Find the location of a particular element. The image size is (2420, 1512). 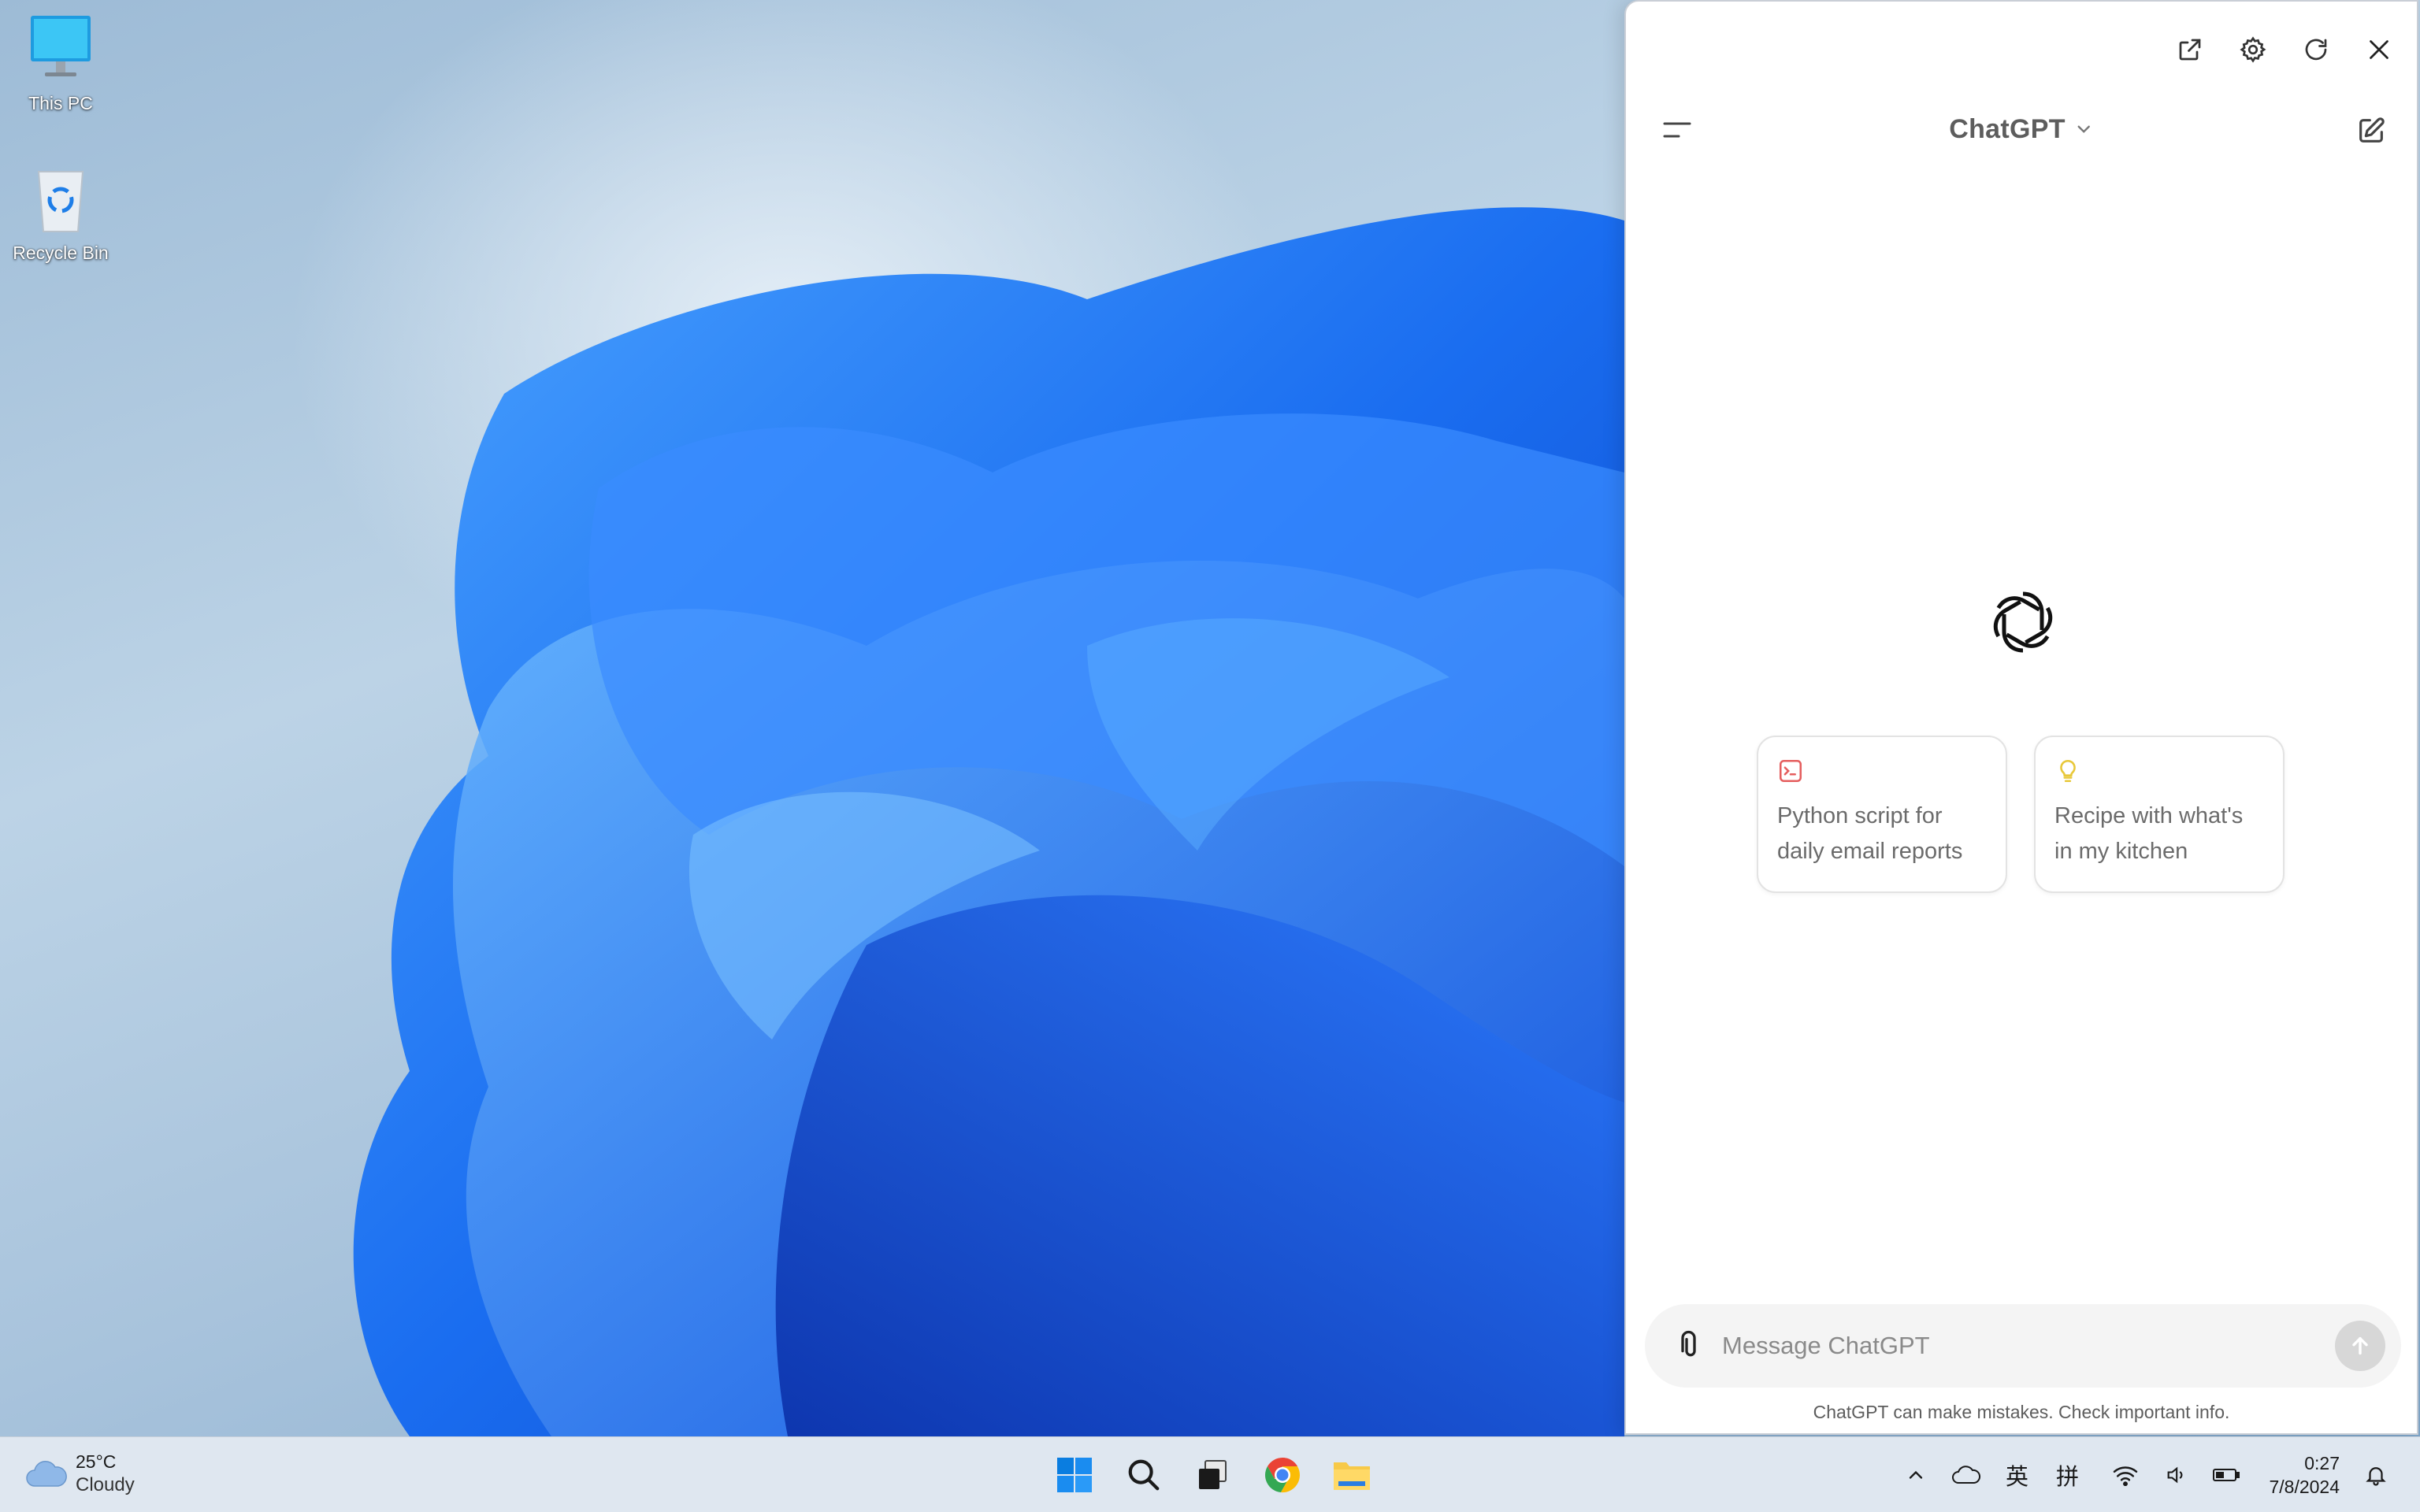

lightbulb-icon is located at coordinates (2067, 771).